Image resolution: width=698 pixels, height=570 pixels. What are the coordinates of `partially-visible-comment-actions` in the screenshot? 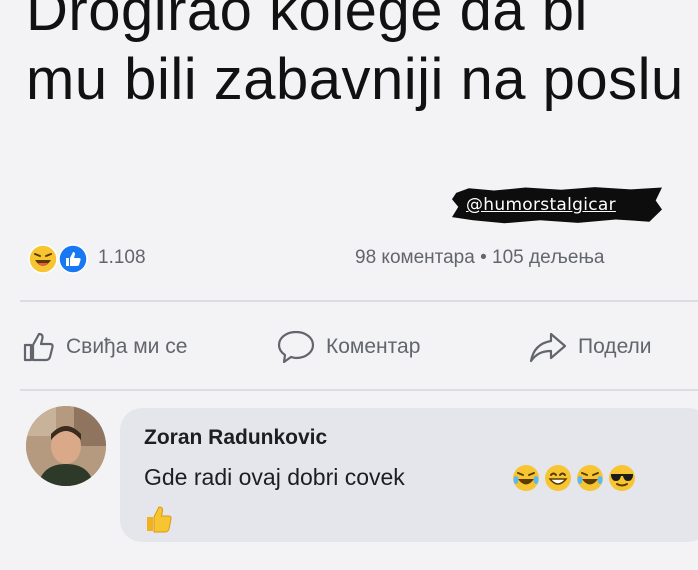 It's located at (414, 563).